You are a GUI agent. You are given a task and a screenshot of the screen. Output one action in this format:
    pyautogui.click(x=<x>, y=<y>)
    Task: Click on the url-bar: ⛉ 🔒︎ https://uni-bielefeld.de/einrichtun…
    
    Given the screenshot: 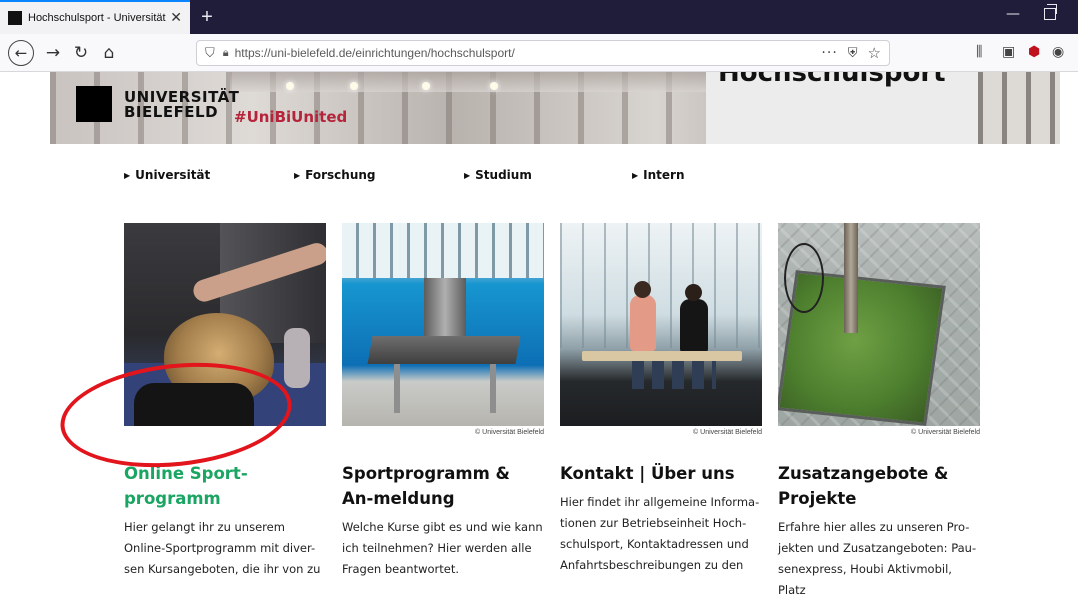 What is the action you would take?
    pyautogui.click(x=543, y=53)
    